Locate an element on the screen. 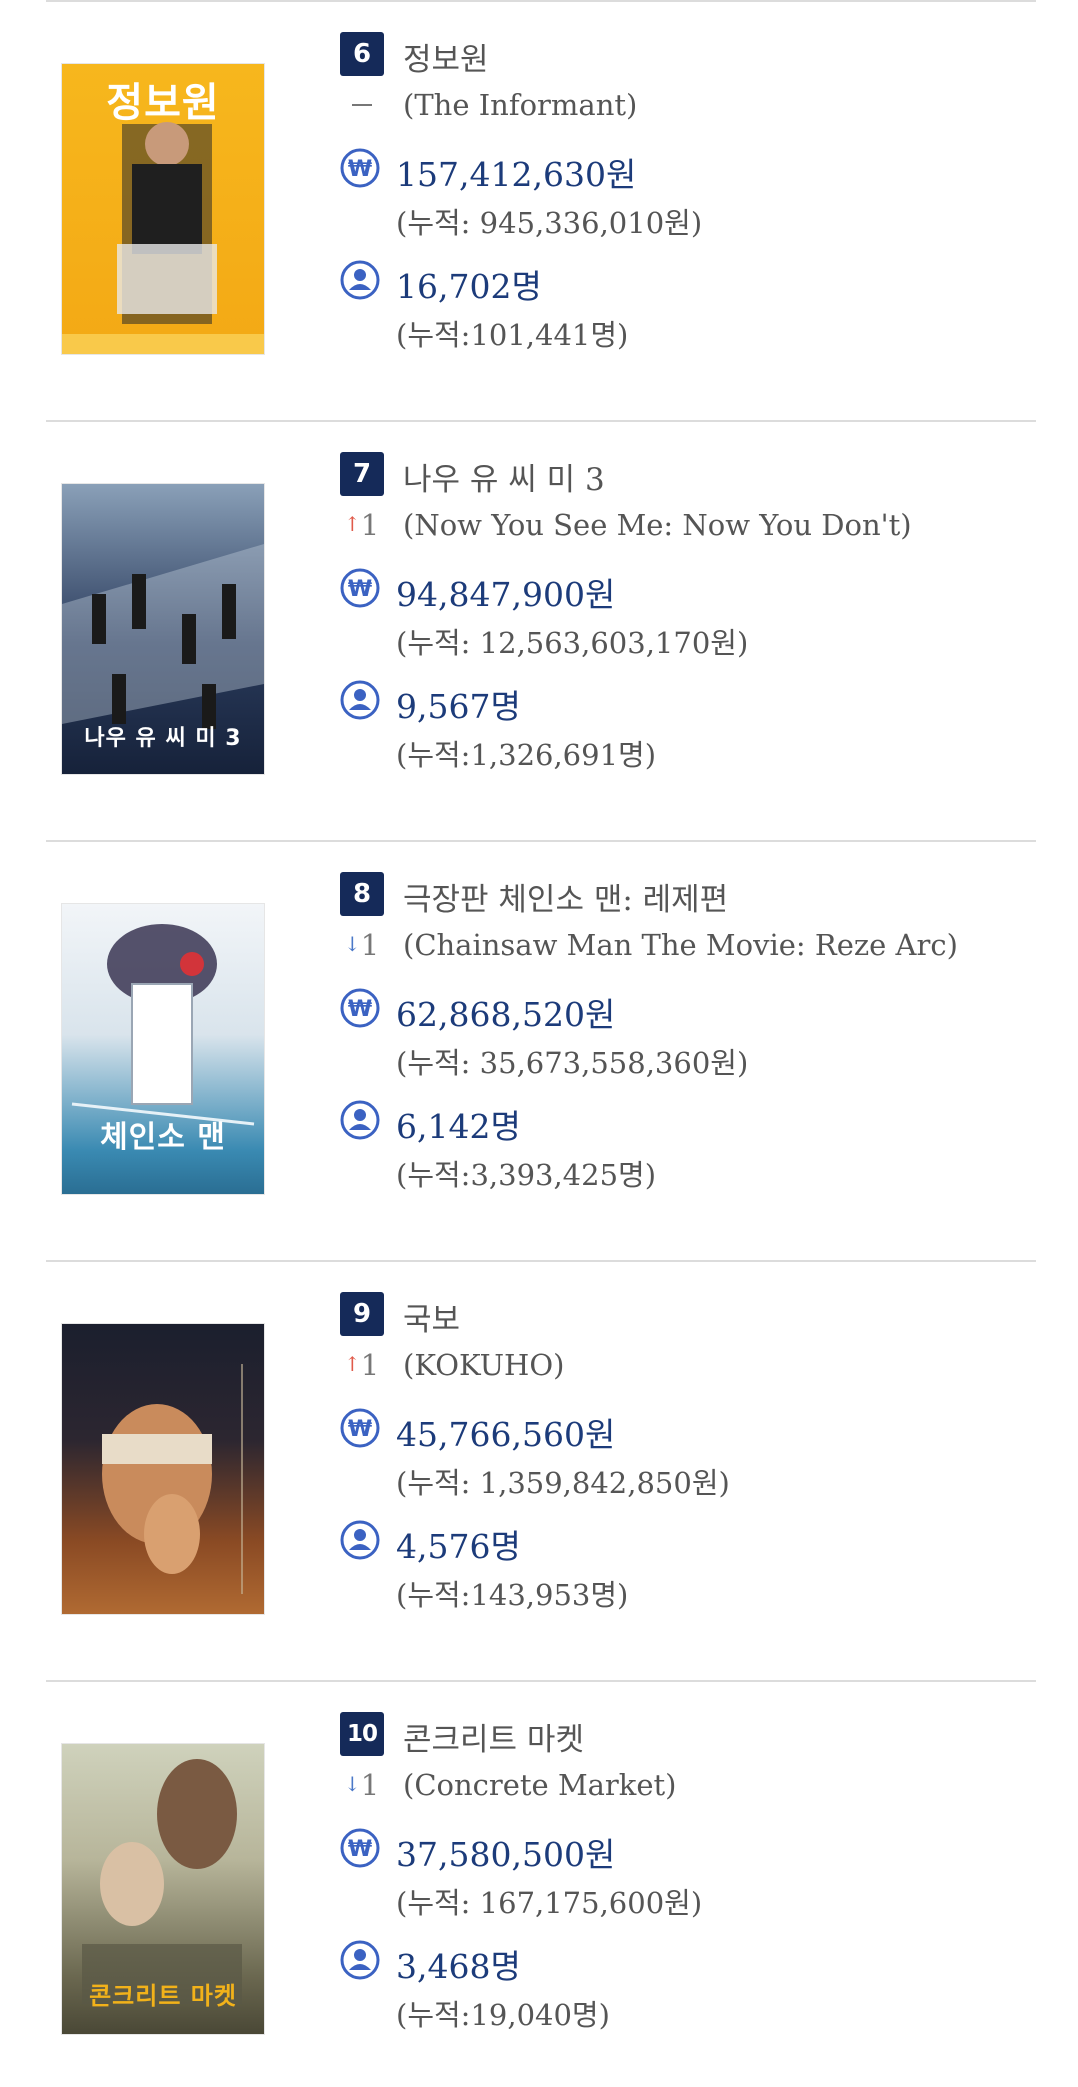 The height and width of the screenshot is (2087, 1078). daily-sales: 94,847,900원 is located at coordinates (506, 594).